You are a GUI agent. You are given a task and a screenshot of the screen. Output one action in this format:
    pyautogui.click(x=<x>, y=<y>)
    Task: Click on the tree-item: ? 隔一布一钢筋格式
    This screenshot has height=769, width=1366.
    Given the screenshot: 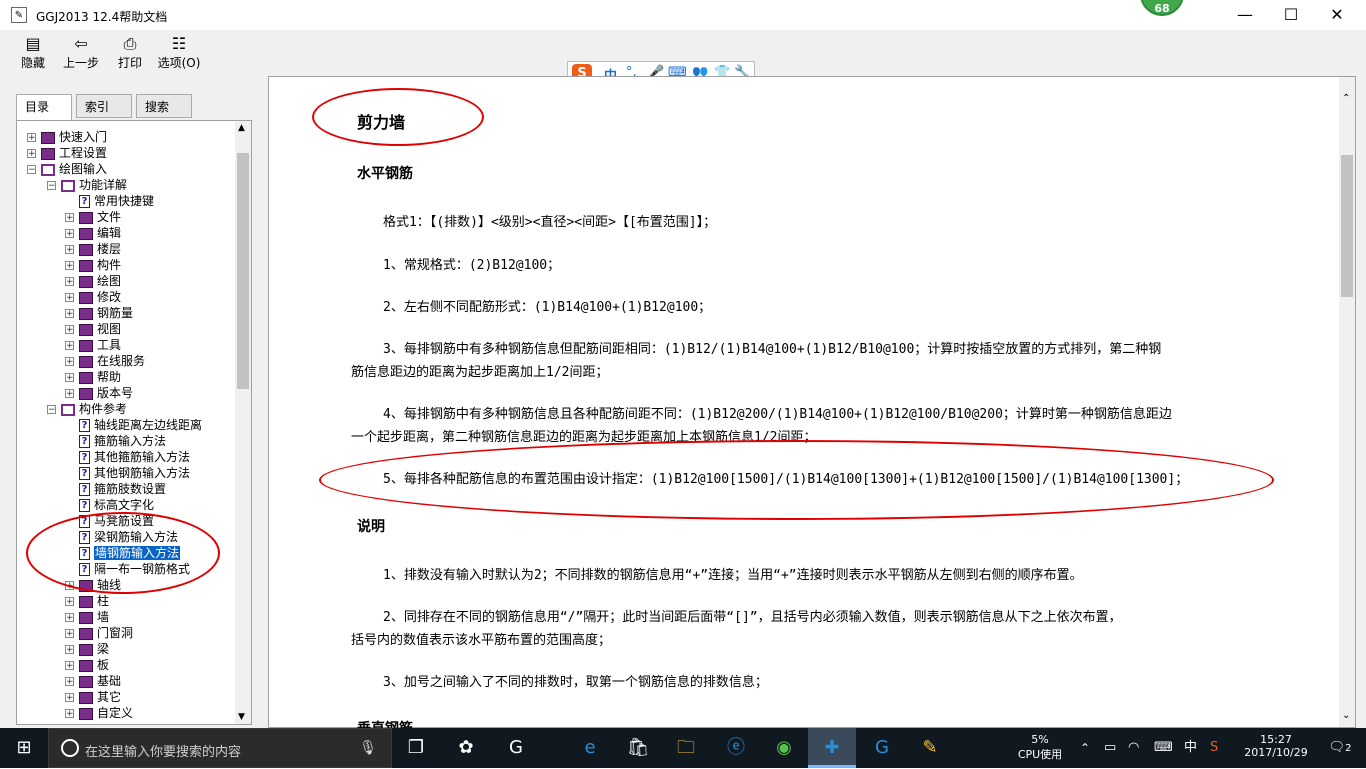 What is the action you would take?
    pyautogui.click(x=134, y=569)
    